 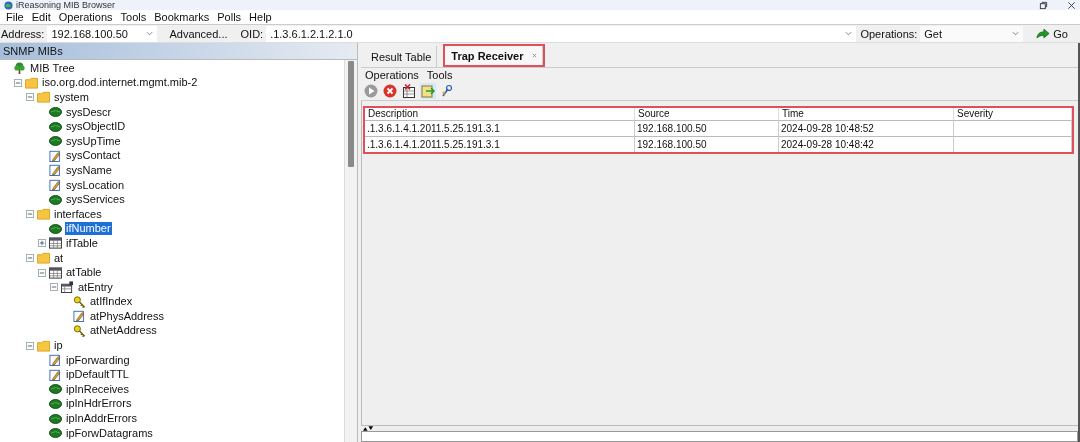 I want to click on tree-item: atTable, so click(x=84, y=273).